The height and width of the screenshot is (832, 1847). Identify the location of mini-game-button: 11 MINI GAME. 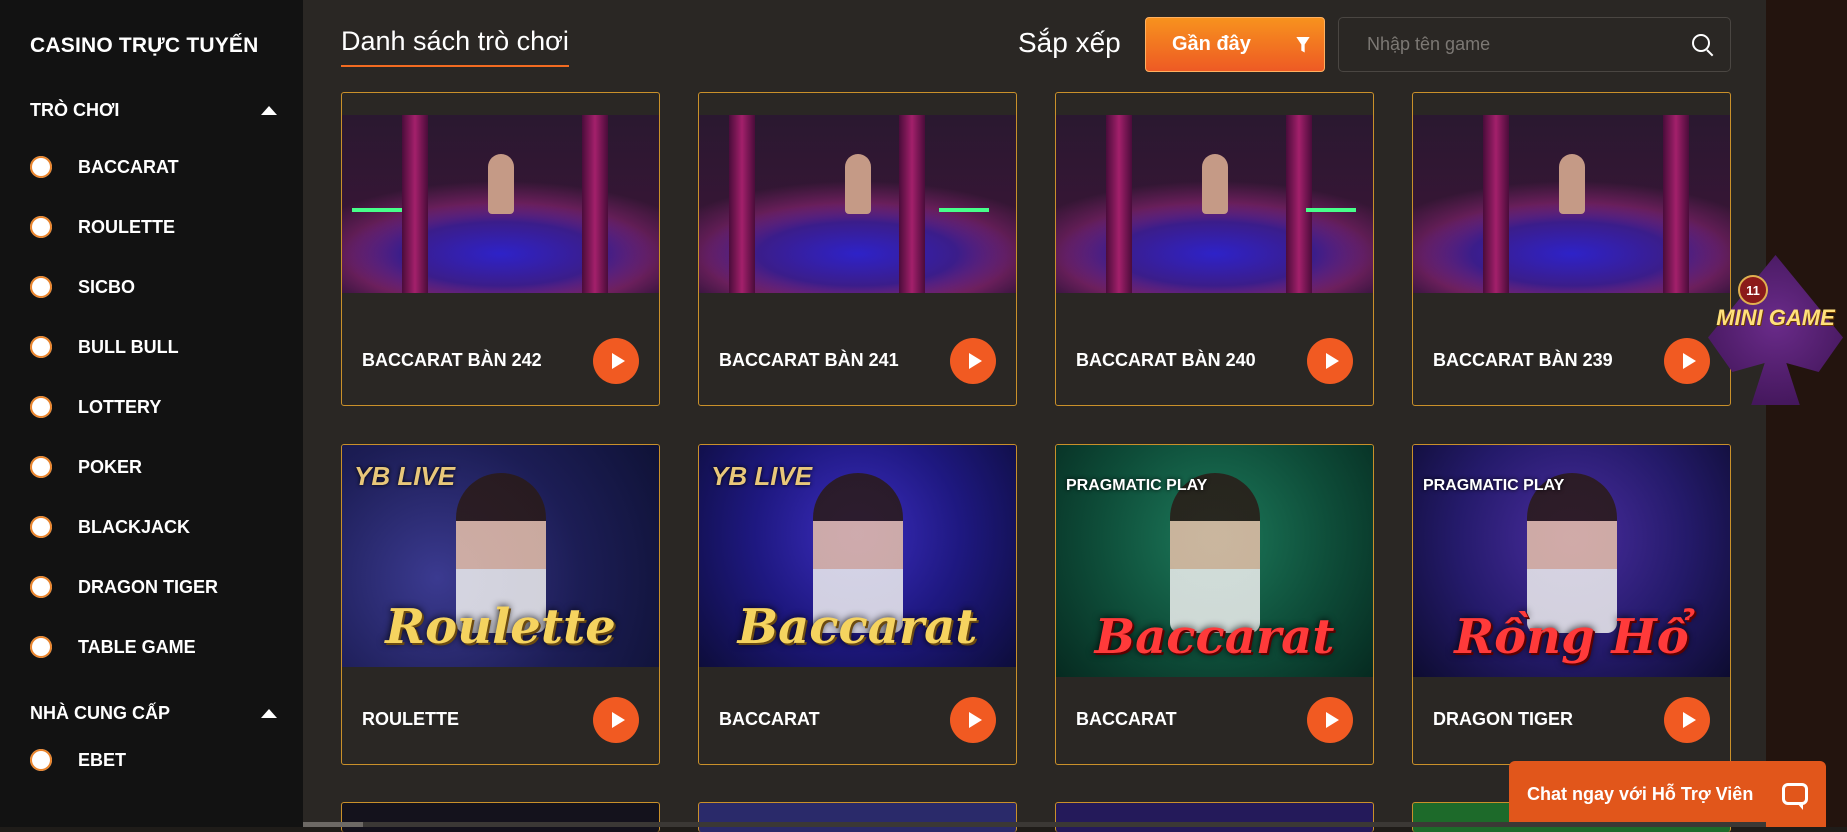
(1775, 330).